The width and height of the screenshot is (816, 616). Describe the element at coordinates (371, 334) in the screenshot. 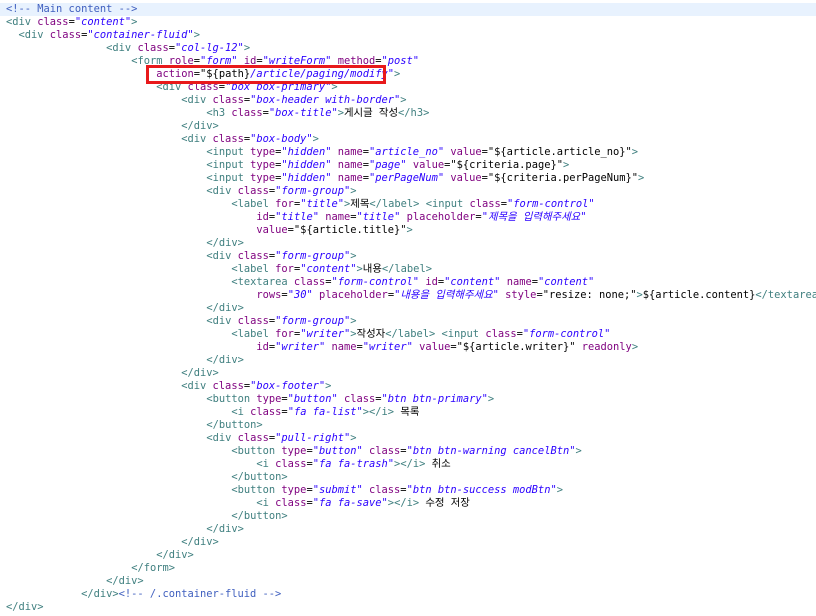

I see `code-token: 작성자` at that location.